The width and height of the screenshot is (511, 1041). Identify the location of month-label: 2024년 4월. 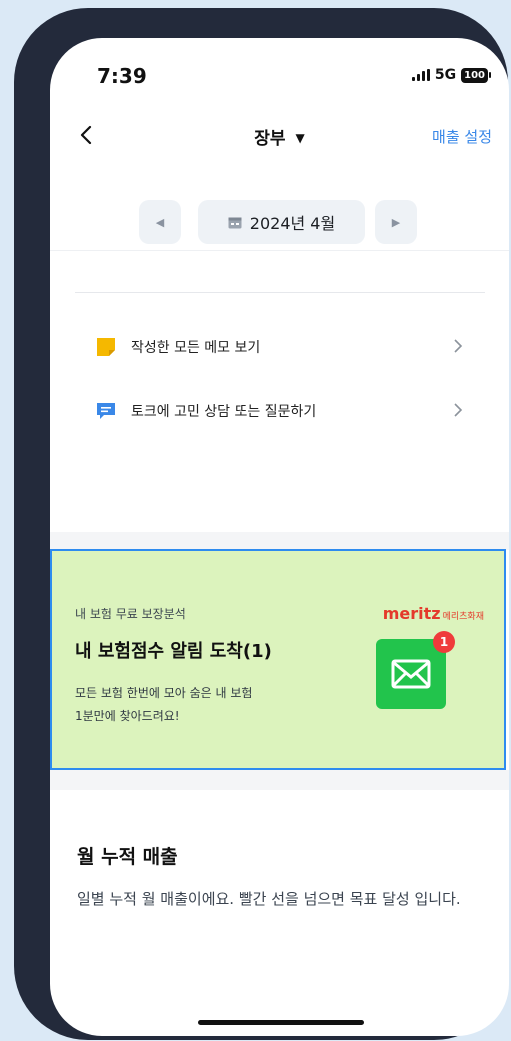
(292, 223).